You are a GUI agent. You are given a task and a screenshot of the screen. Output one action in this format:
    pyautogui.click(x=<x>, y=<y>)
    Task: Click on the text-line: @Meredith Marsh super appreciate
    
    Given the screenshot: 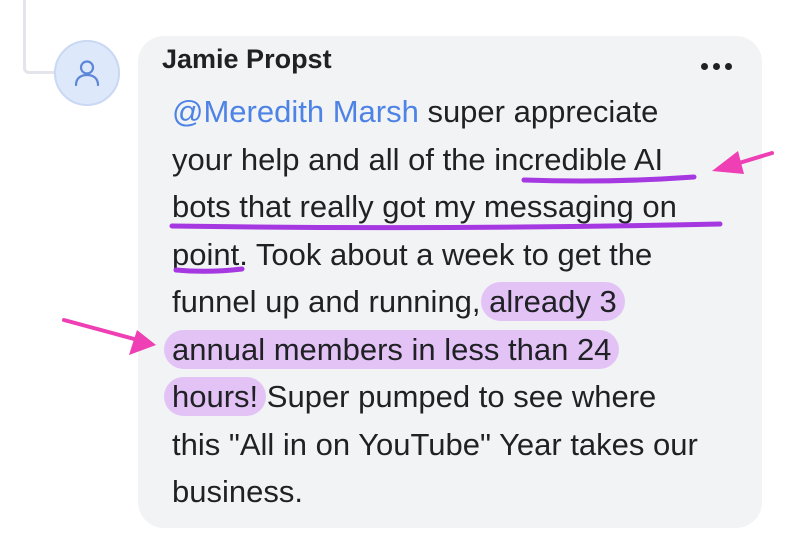 What is the action you would take?
    pyautogui.click(x=457, y=112)
    